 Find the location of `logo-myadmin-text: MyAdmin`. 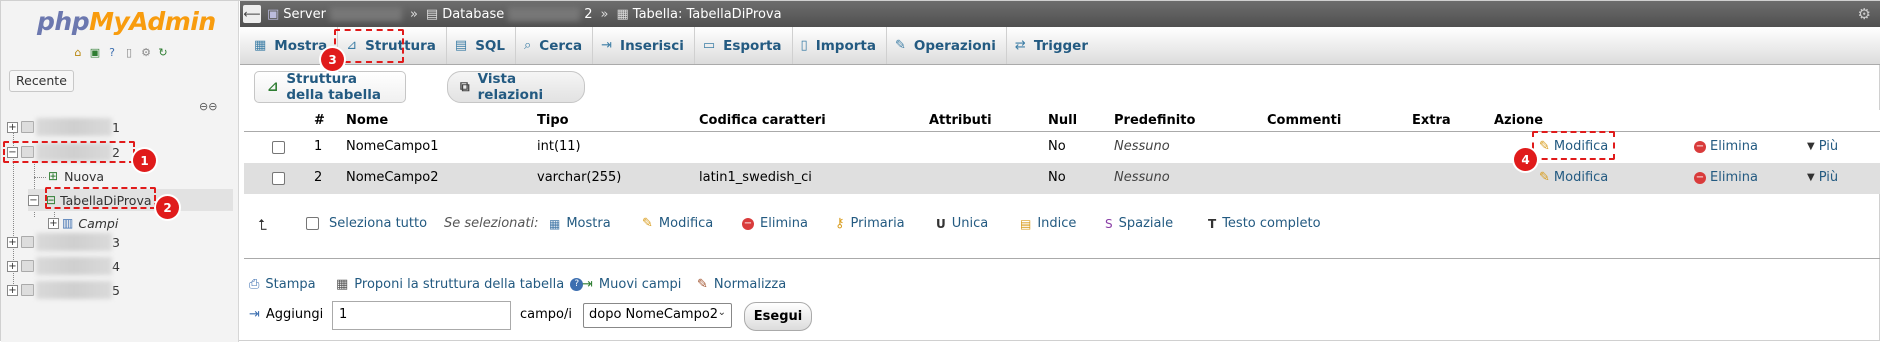

logo-myadmin-text: MyAdmin is located at coordinates (152, 21).